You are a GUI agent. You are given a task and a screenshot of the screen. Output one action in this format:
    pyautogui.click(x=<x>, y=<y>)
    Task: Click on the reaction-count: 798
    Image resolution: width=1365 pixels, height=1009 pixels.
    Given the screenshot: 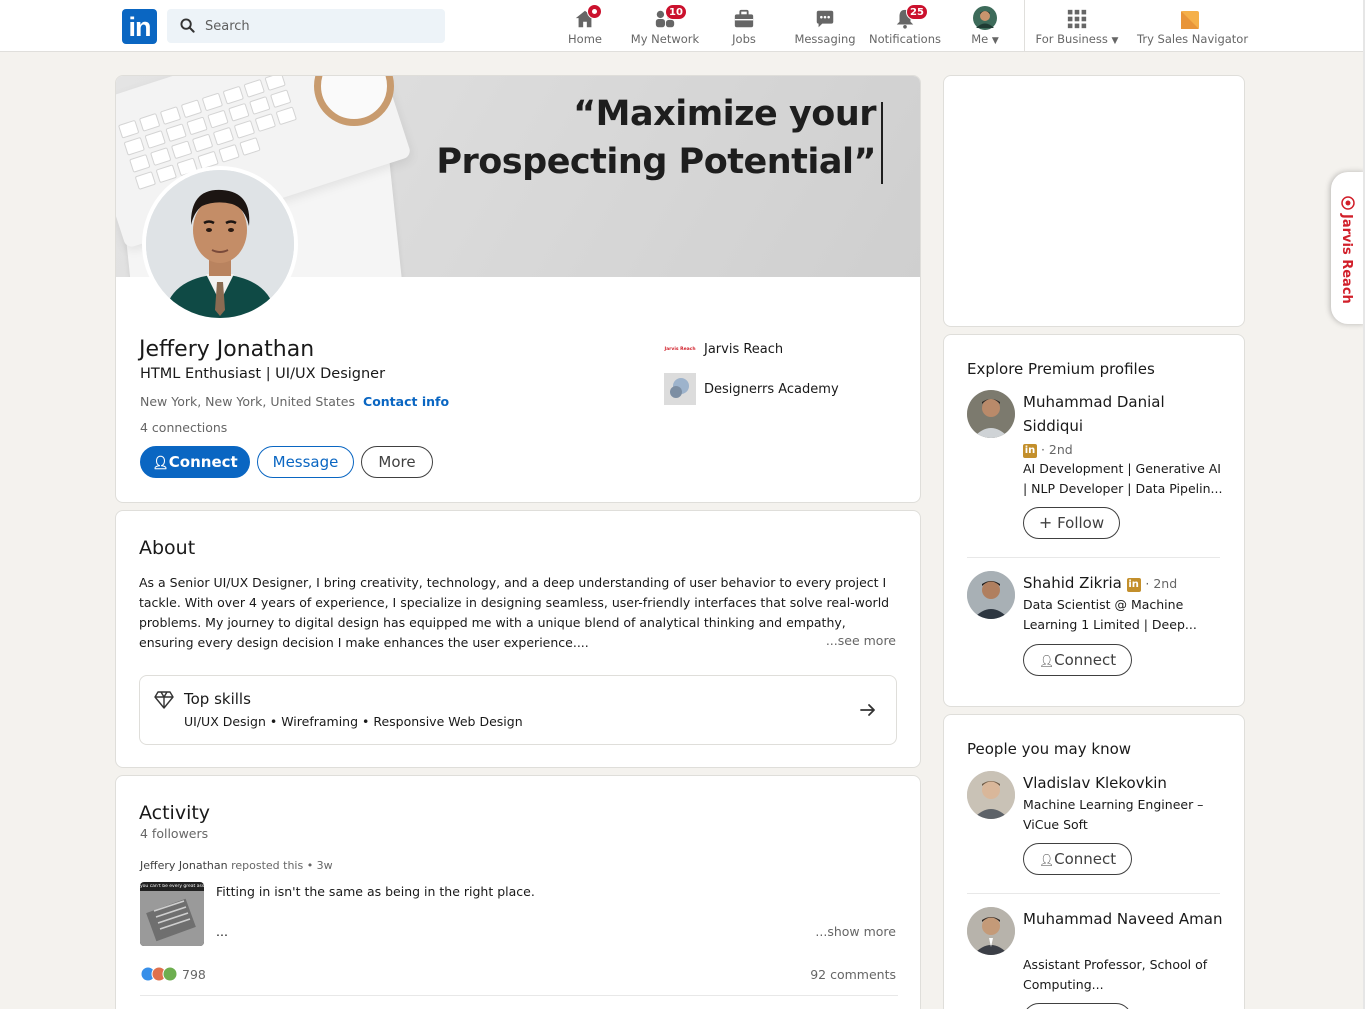 What is the action you would take?
    pyautogui.click(x=194, y=974)
    